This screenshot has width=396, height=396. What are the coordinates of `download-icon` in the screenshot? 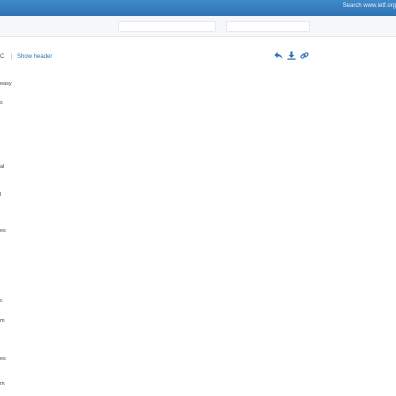 It's located at (291, 53).